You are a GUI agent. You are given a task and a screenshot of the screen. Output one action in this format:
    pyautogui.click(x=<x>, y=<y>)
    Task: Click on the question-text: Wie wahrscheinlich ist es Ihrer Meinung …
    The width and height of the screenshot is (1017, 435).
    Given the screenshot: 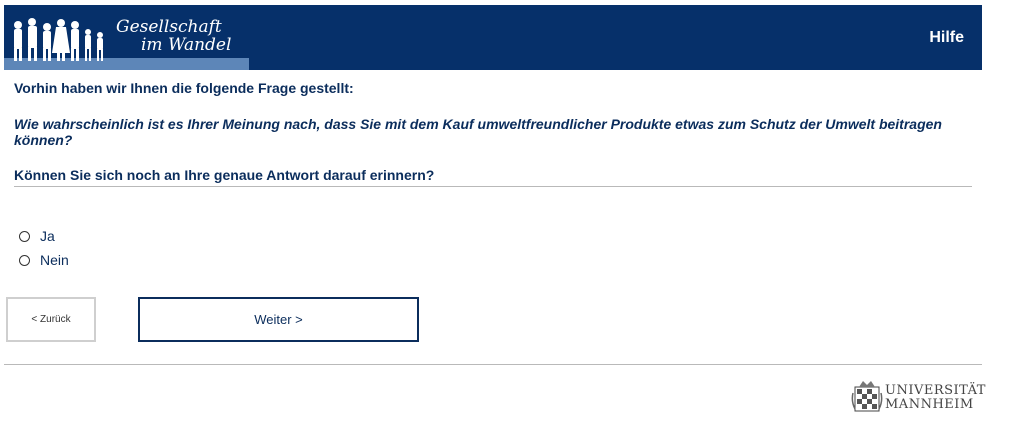 What is the action you would take?
    pyautogui.click(x=478, y=132)
    